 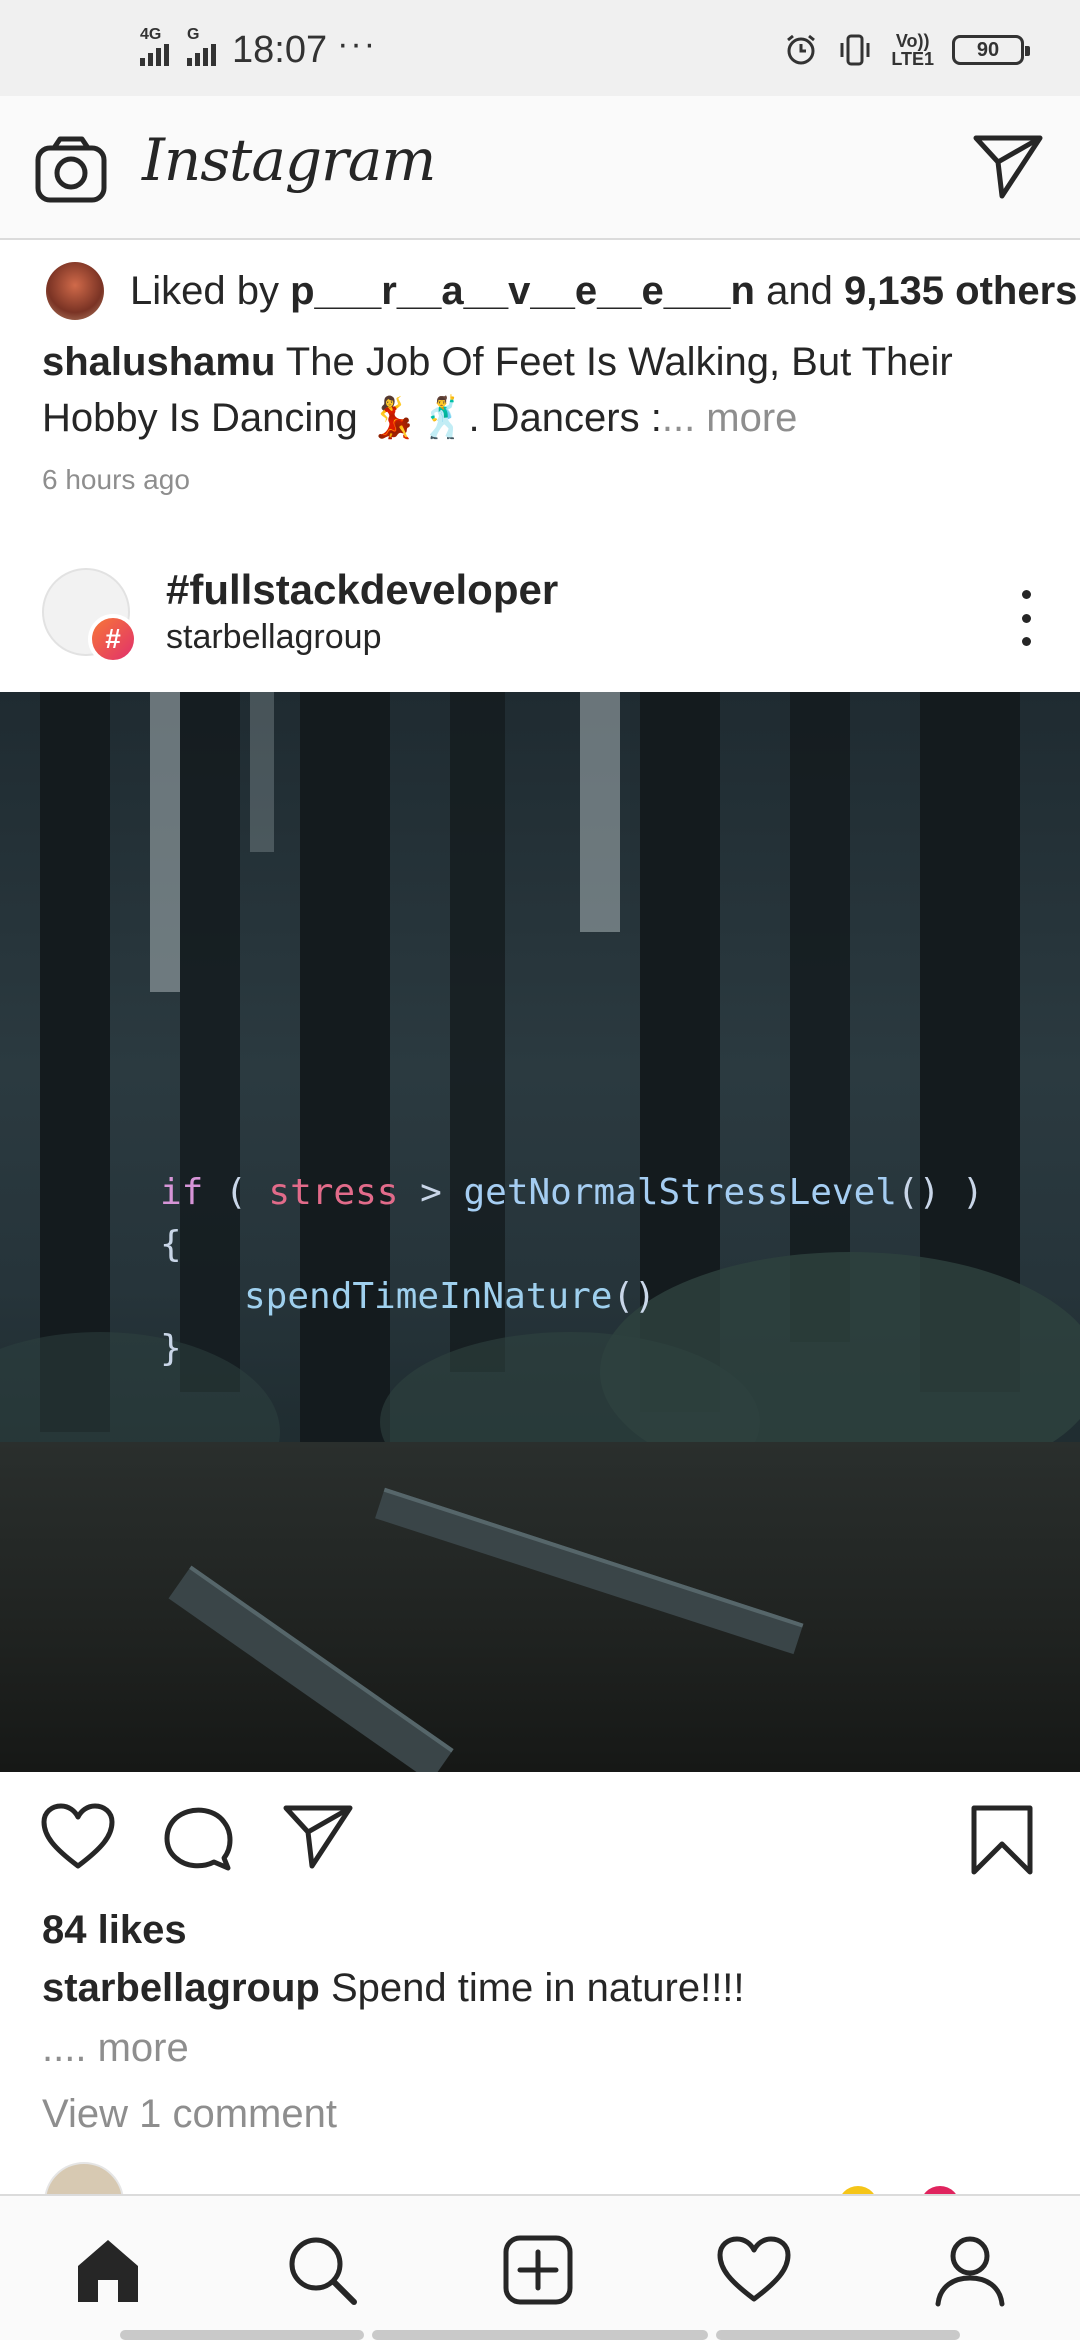 I want to click on bookmark-icon, so click(x=1002, y=1840).